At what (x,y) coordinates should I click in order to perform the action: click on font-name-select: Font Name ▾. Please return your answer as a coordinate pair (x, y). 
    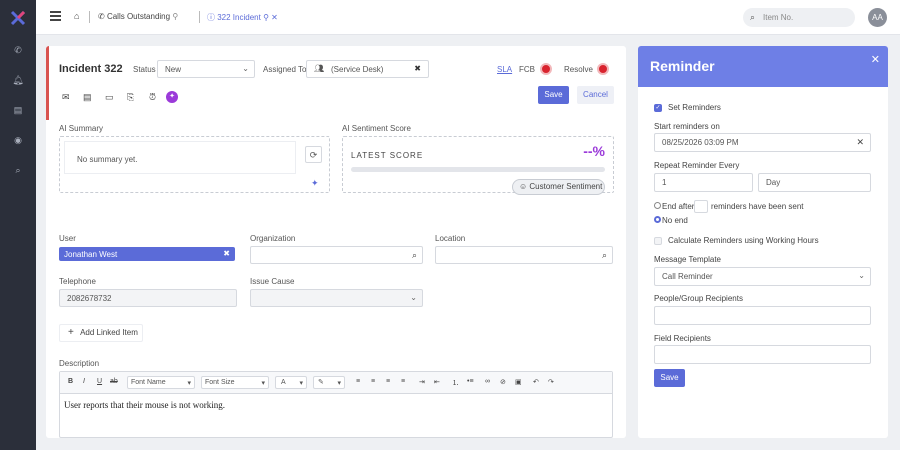
    Looking at the image, I should click on (161, 382).